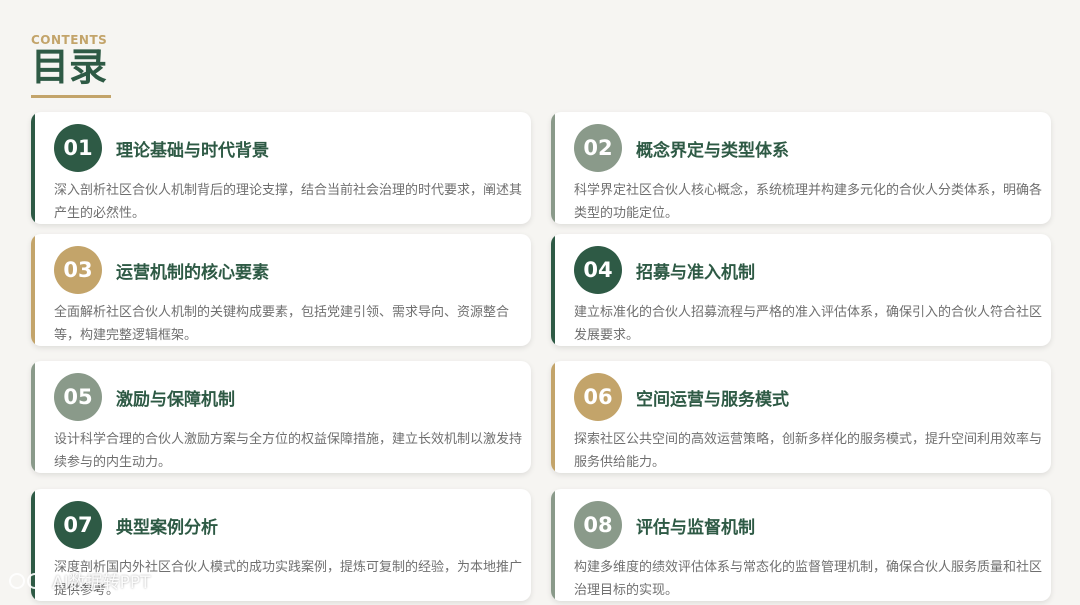 Image resolution: width=1080 pixels, height=605 pixels. Describe the element at coordinates (712, 151) in the screenshot. I see `item-title: 概念界定与类型体系` at that location.